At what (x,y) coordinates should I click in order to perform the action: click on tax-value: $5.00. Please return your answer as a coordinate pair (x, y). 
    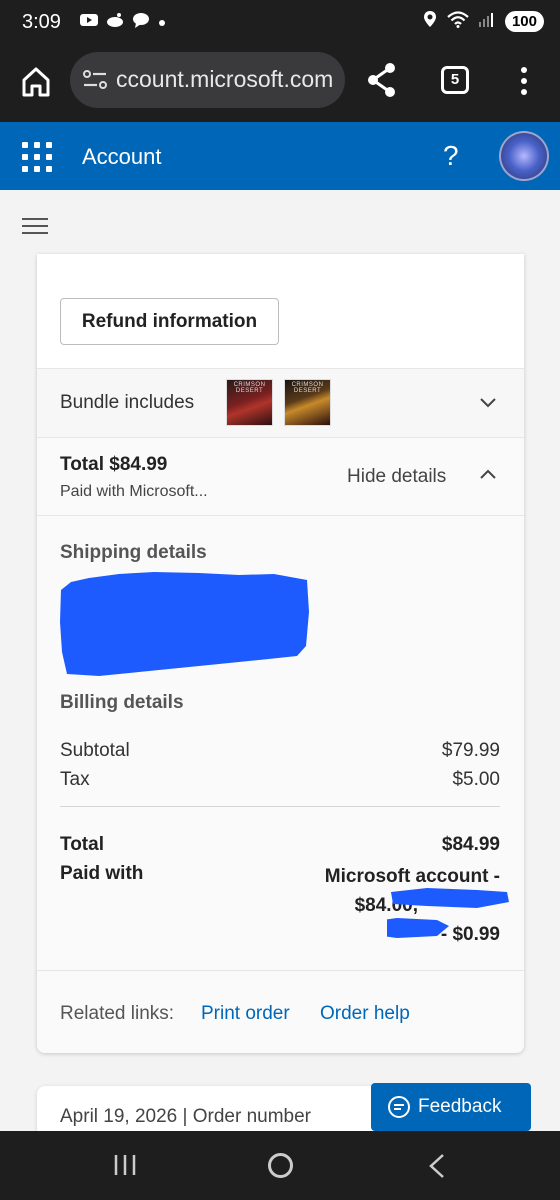
    Looking at the image, I should click on (476, 779).